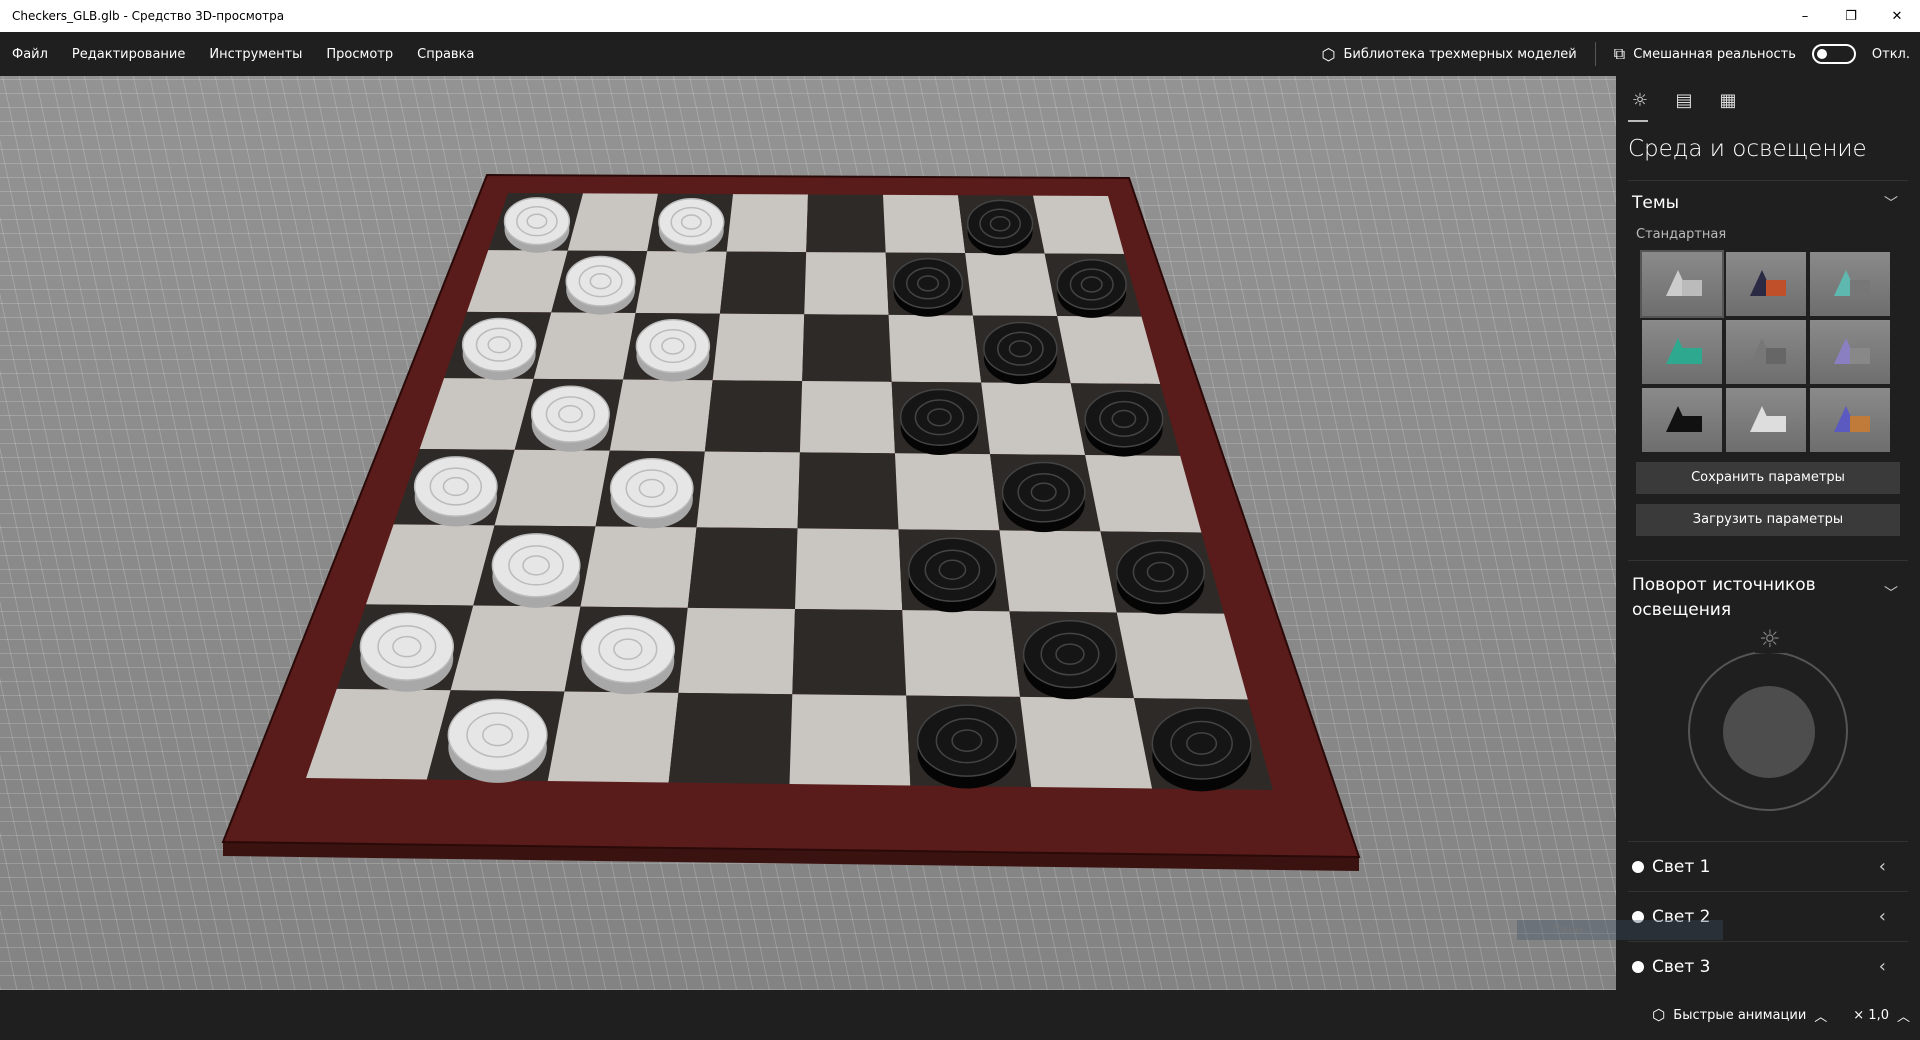 The width and height of the screenshot is (1920, 1040). I want to click on light-rotation-label: Поворот источников освещения, so click(1724, 597).